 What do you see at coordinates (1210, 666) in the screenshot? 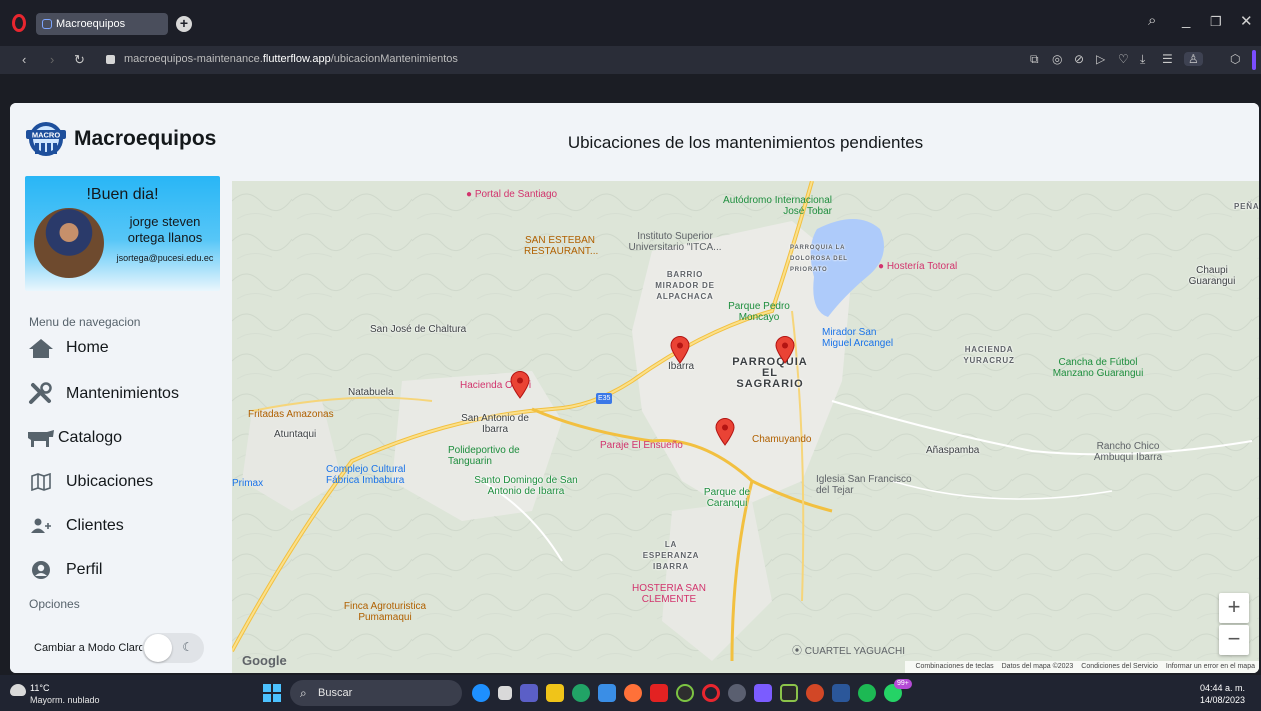
I see `report-error-link: Informar un error en el mapa` at bounding box center [1210, 666].